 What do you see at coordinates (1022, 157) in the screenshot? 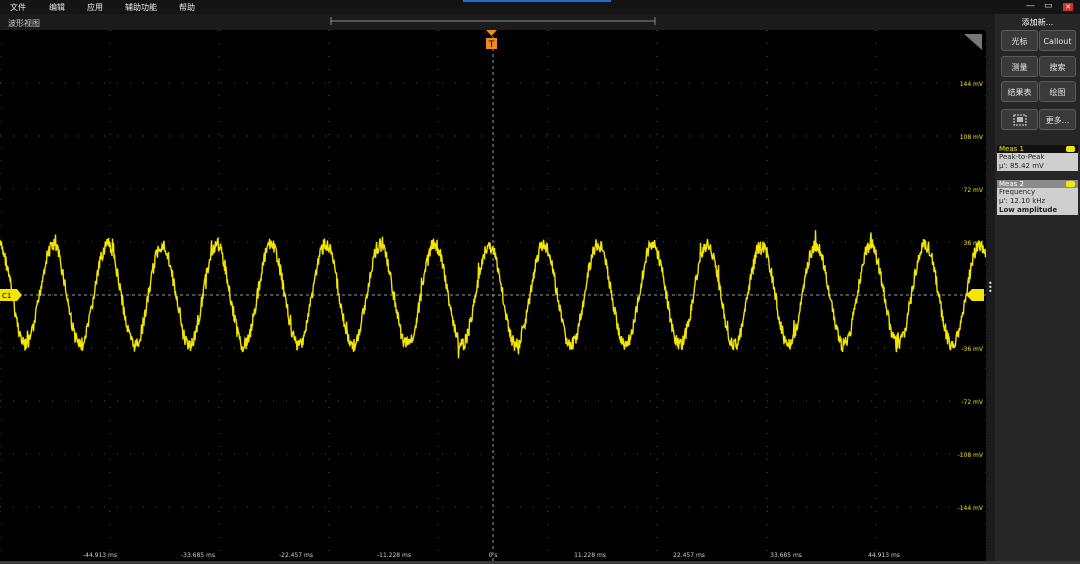
I see `meas1-name: Peak-to-Peak` at bounding box center [1022, 157].